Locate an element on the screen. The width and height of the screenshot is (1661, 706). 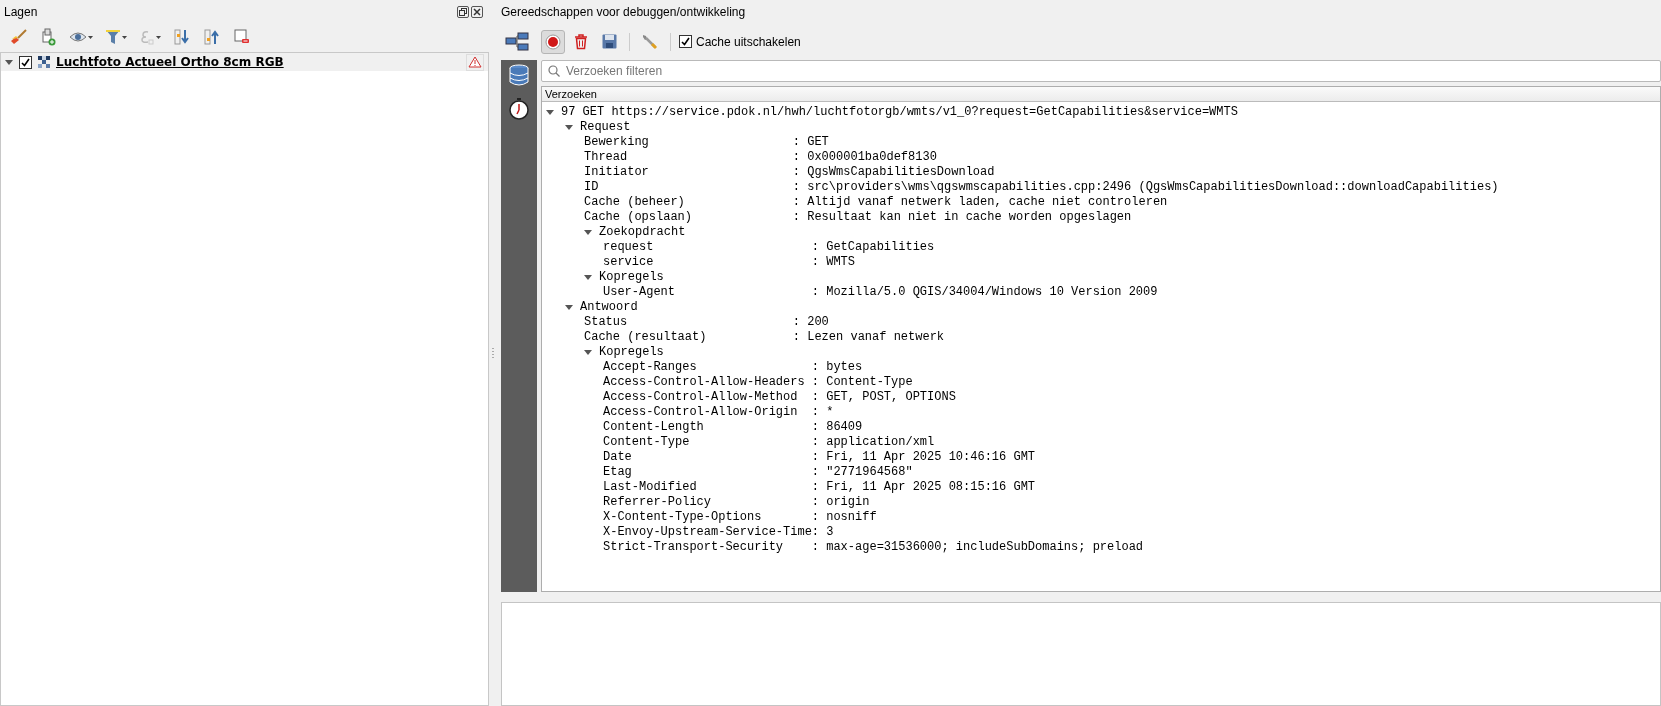
property-name: Initiator is located at coordinates (617, 172).